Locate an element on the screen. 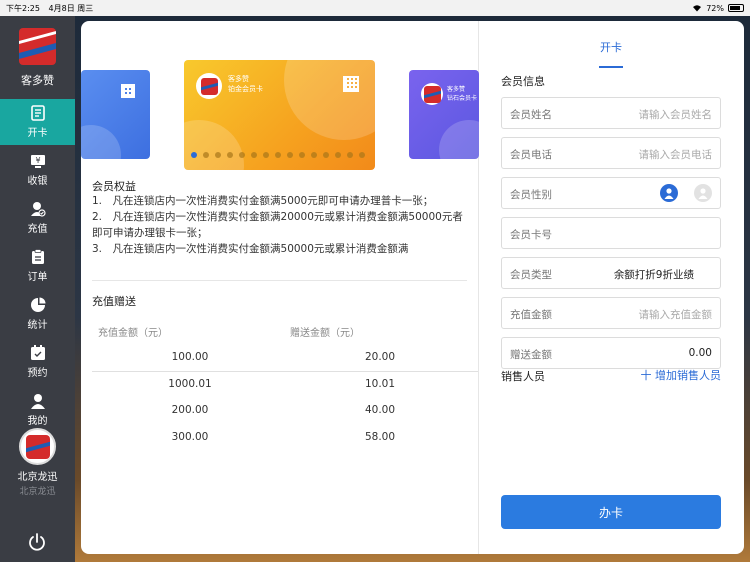  order-icon is located at coordinates (38, 257).